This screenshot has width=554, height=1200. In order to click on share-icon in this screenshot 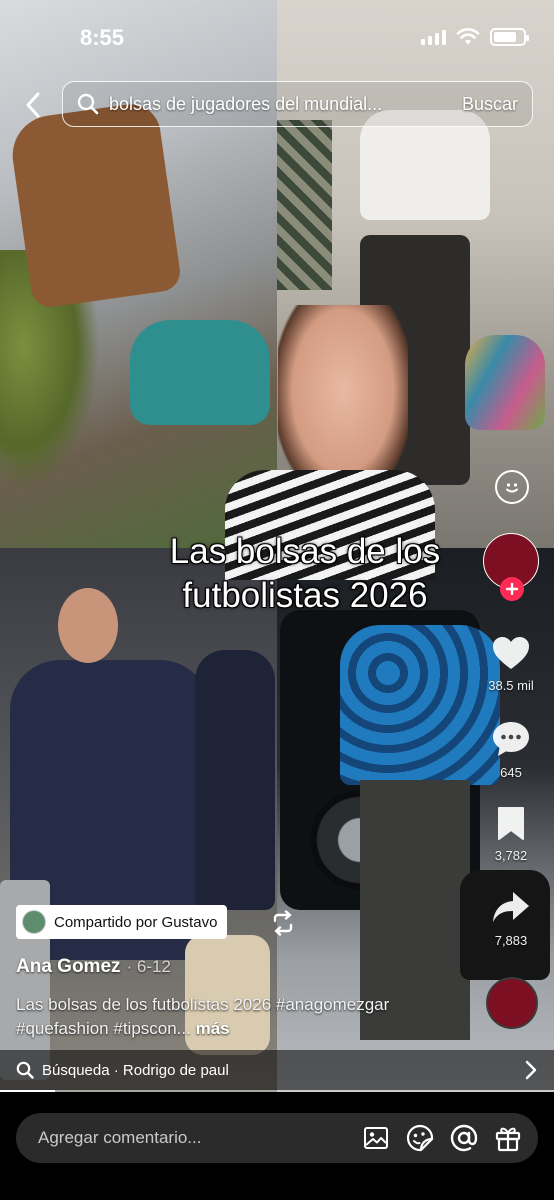, I will do `click(511, 907)`.